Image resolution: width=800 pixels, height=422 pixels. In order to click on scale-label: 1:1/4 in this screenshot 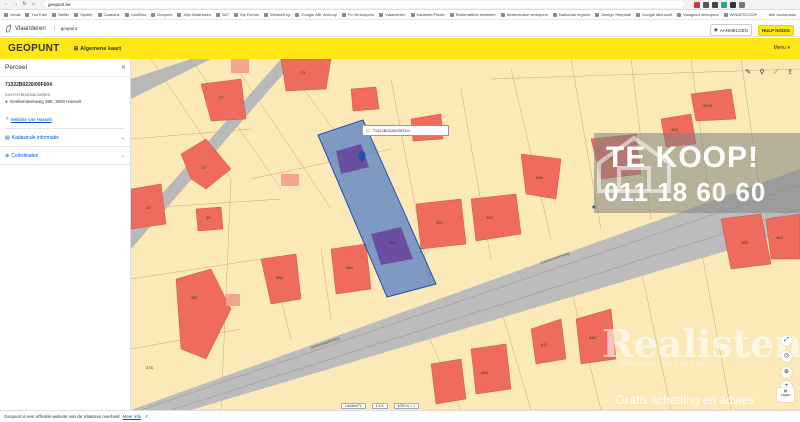, I will do `click(379, 406)`.